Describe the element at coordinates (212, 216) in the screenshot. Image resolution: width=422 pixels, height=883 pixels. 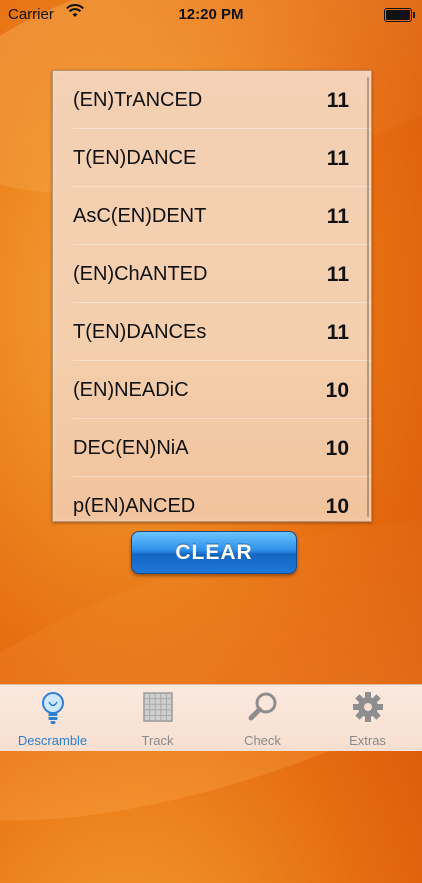
I see `list-item: AsC(EN)DENT 11` at that location.